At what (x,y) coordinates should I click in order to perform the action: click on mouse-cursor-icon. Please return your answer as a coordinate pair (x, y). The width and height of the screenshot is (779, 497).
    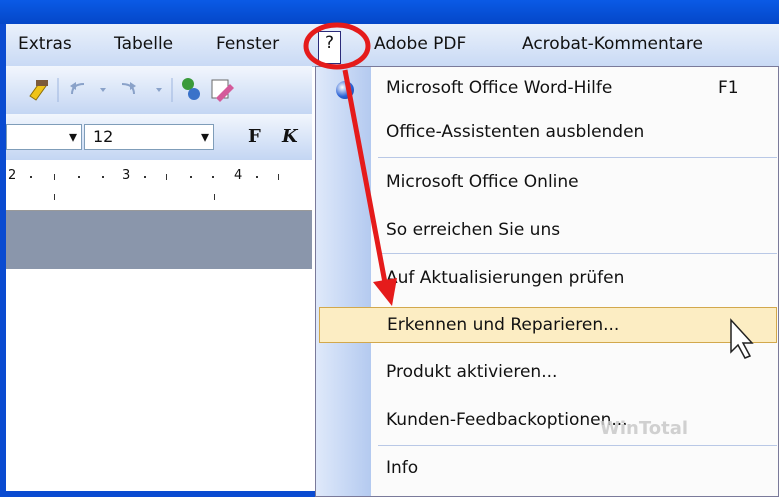
    Looking at the image, I should click on (742, 338).